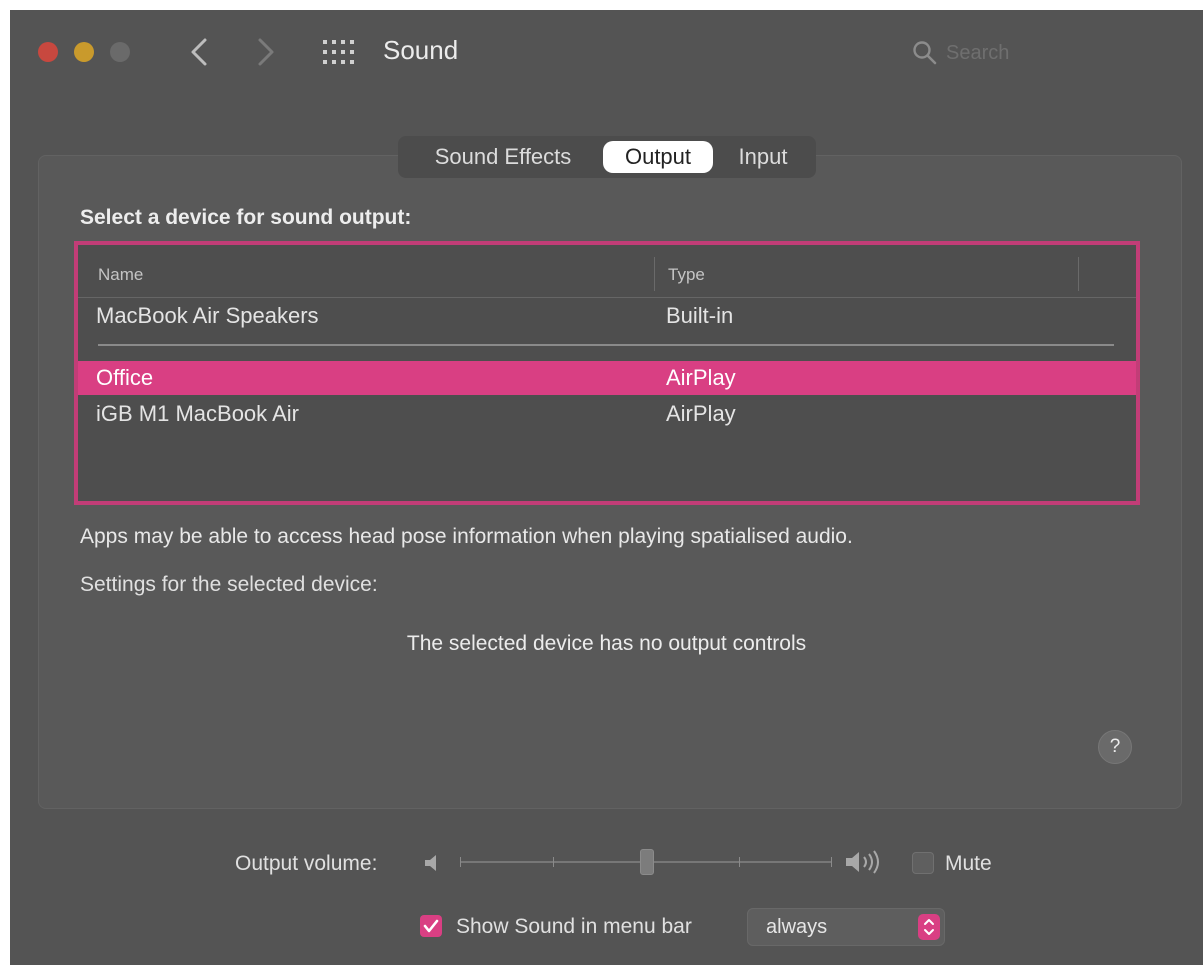 The height and width of the screenshot is (965, 1203). I want to click on search-input, so click(1001, 53).